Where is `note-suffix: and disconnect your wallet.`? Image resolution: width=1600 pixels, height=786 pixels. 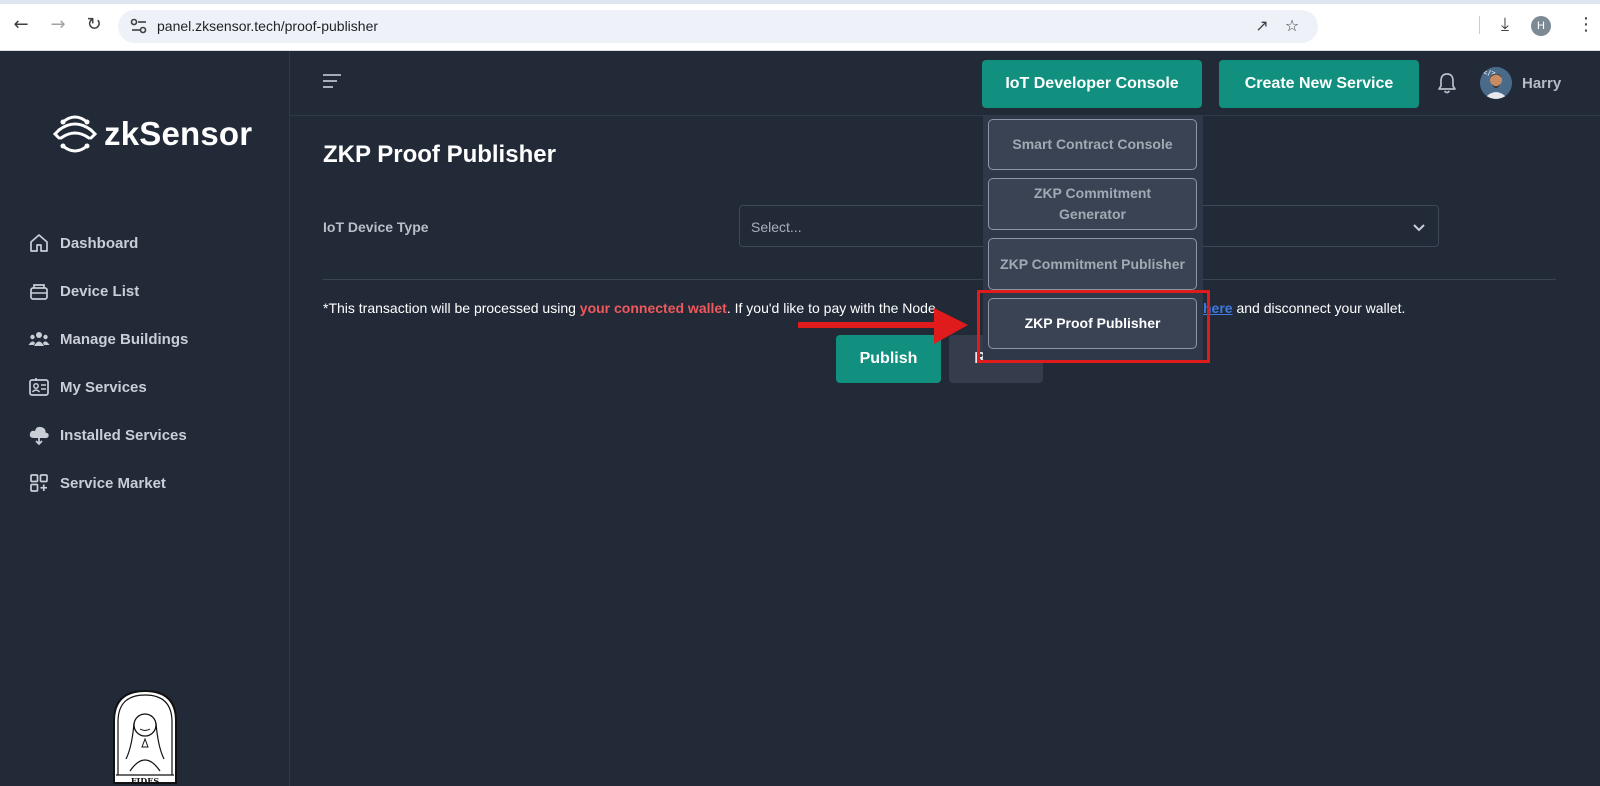 note-suffix: and disconnect your wallet. is located at coordinates (1319, 308).